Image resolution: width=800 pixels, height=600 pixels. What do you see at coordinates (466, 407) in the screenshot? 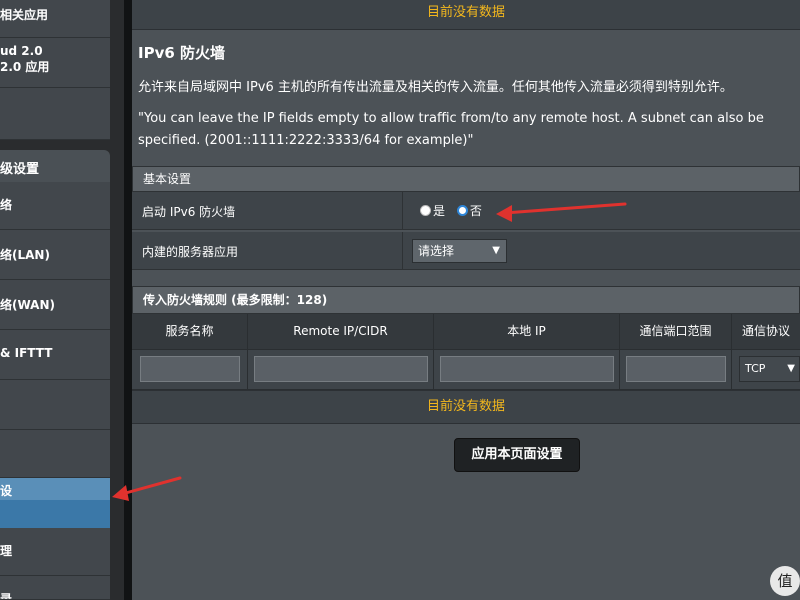
I see `rules-no-data-notice: 目前没有数据` at bounding box center [466, 407].